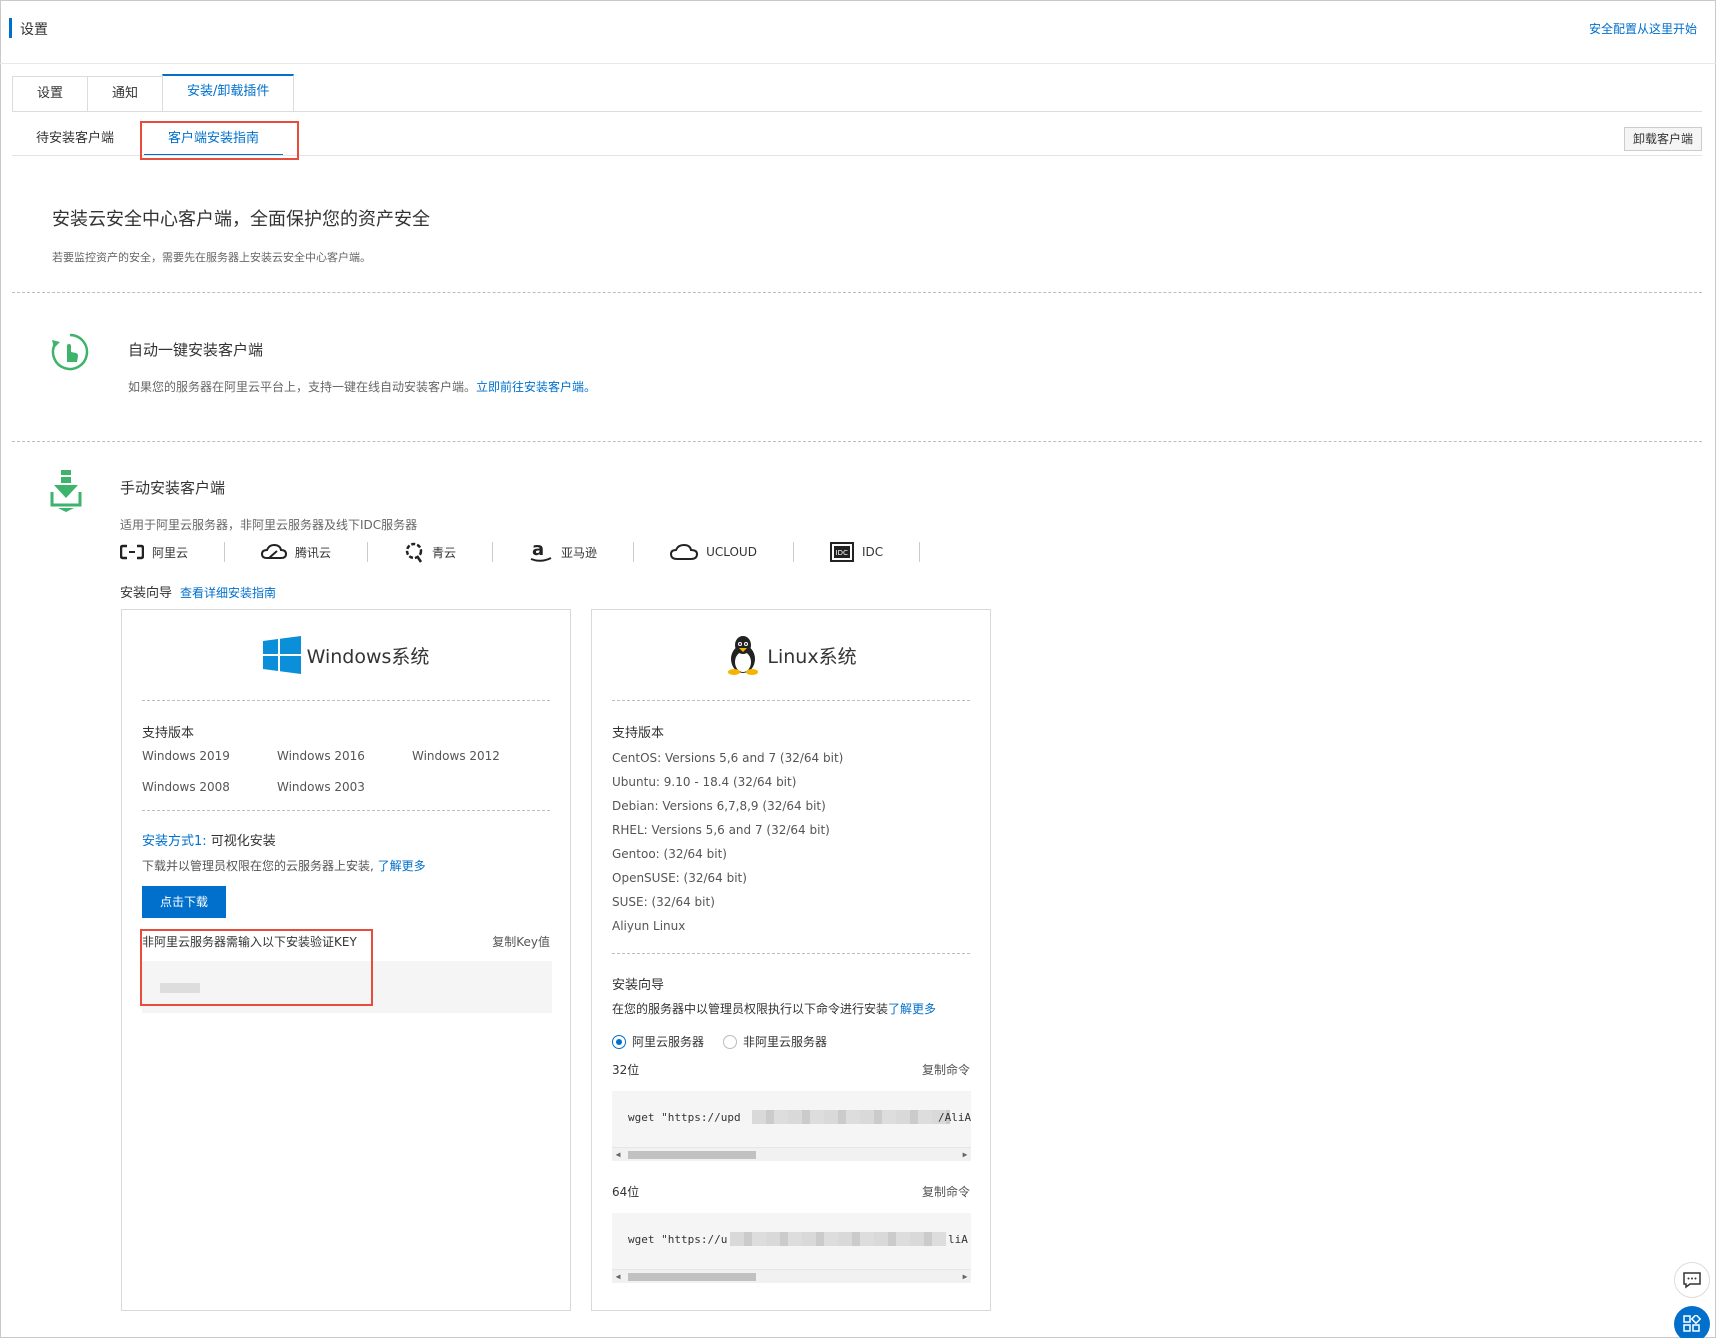  I want to click on tab-settings: 设置, so click(50, 94).